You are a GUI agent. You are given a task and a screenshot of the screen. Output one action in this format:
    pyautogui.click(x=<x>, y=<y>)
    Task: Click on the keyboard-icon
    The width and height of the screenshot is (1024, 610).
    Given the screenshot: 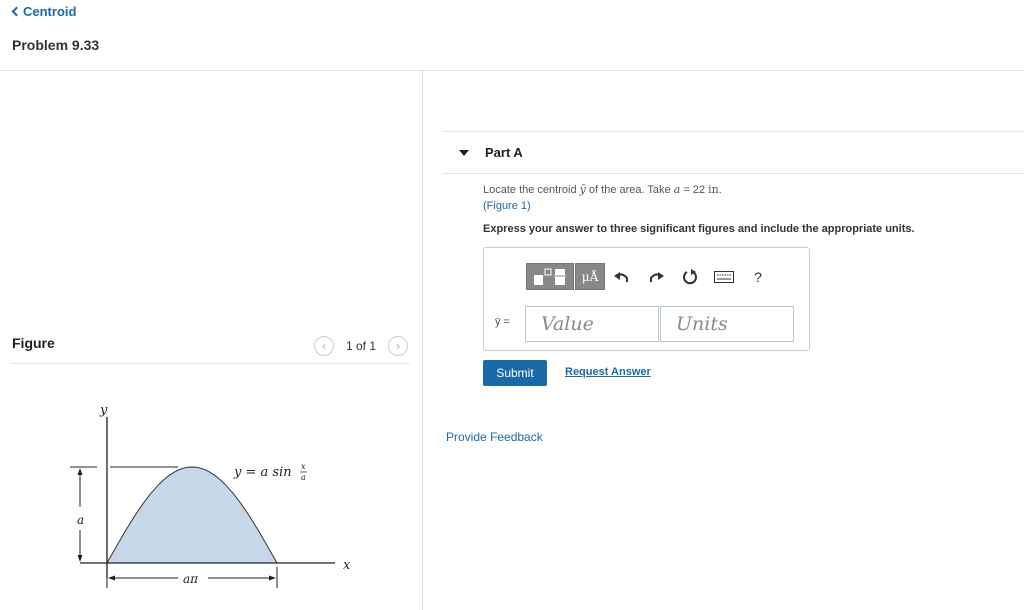 What is the action you would take?
    pyautogui.click(x=724, y=276)
    